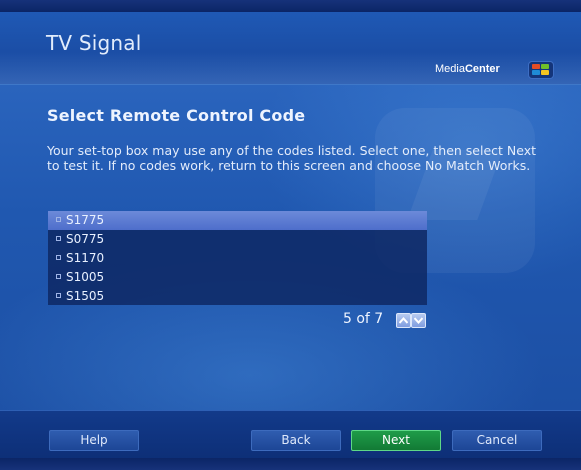 Image resolution: width=581 pixels, height=470 pixels. Describe the element at coordinates (290, 464) in the screenshot. I see `bottom-border` at that location.